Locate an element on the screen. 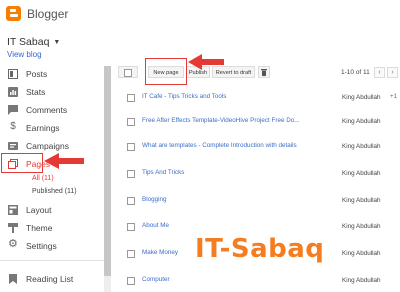  watermark-text: IT-Sabaq is located at coordinates (260, 249).